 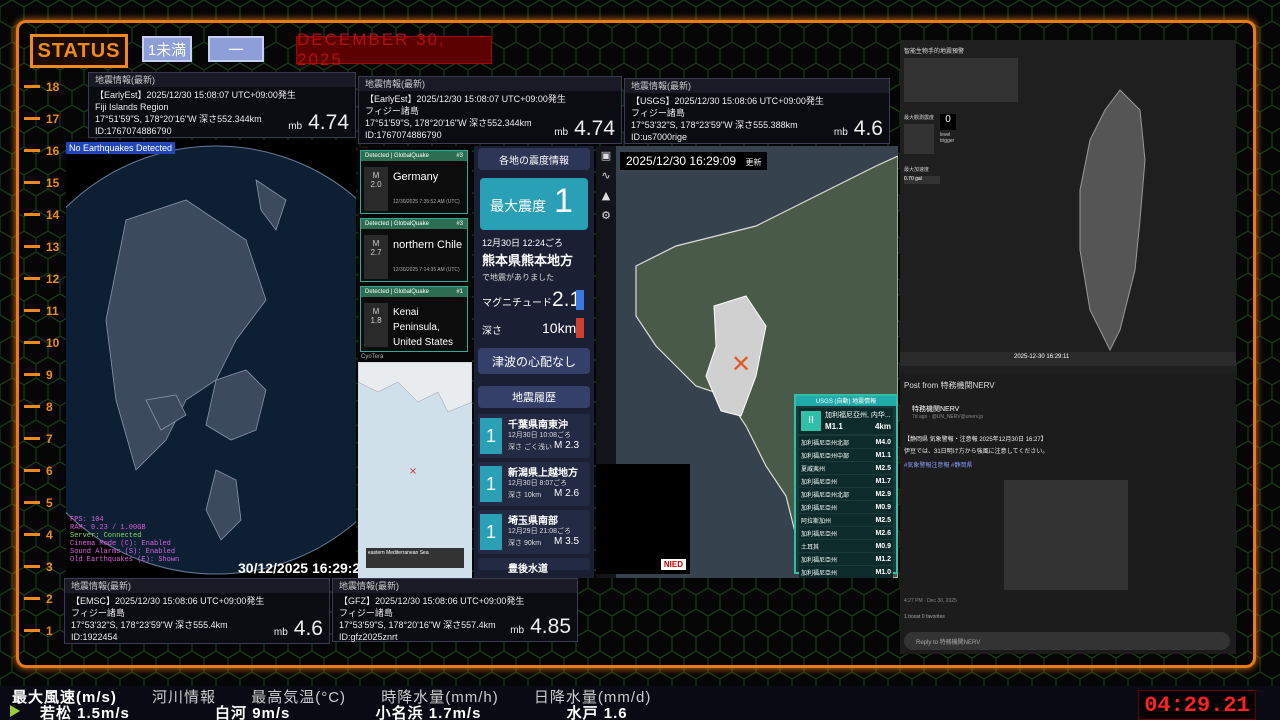 What do you see at coordinates (372, 357) in the screenshot?
I see `gq-footer: CyoTera` at bounding box center [372, 357].